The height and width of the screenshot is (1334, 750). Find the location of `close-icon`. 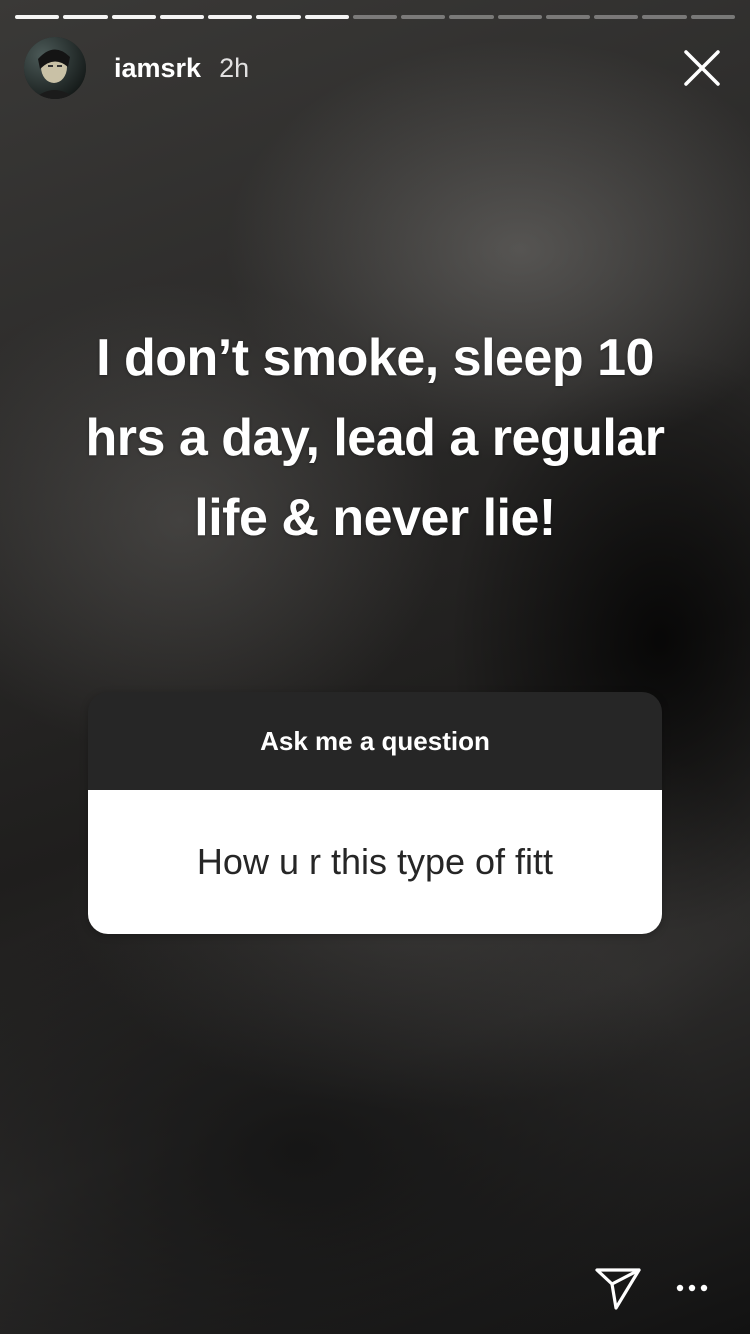

close-icon is located at coordinates (702, 68).